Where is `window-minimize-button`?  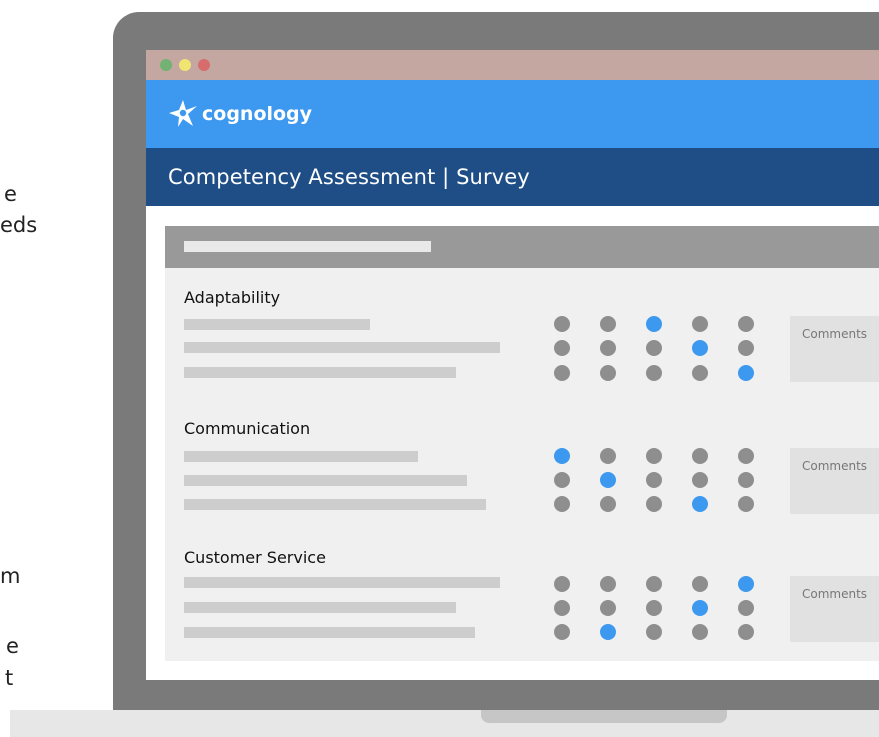
window-minimize-button is located at coordinates (185, 65).